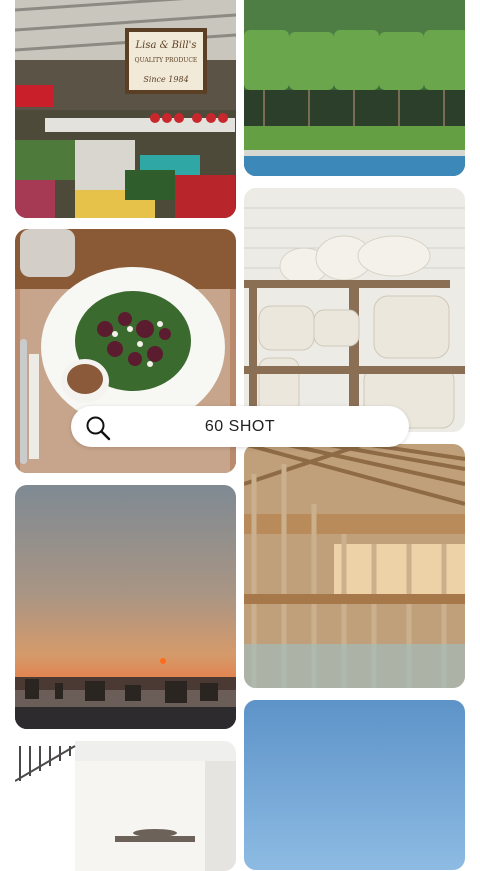 This screenshot has width=480, height=871. Describe the element at coordinates (125, 806) in the screenshot. I see `photo-tile-staircase` at that location.